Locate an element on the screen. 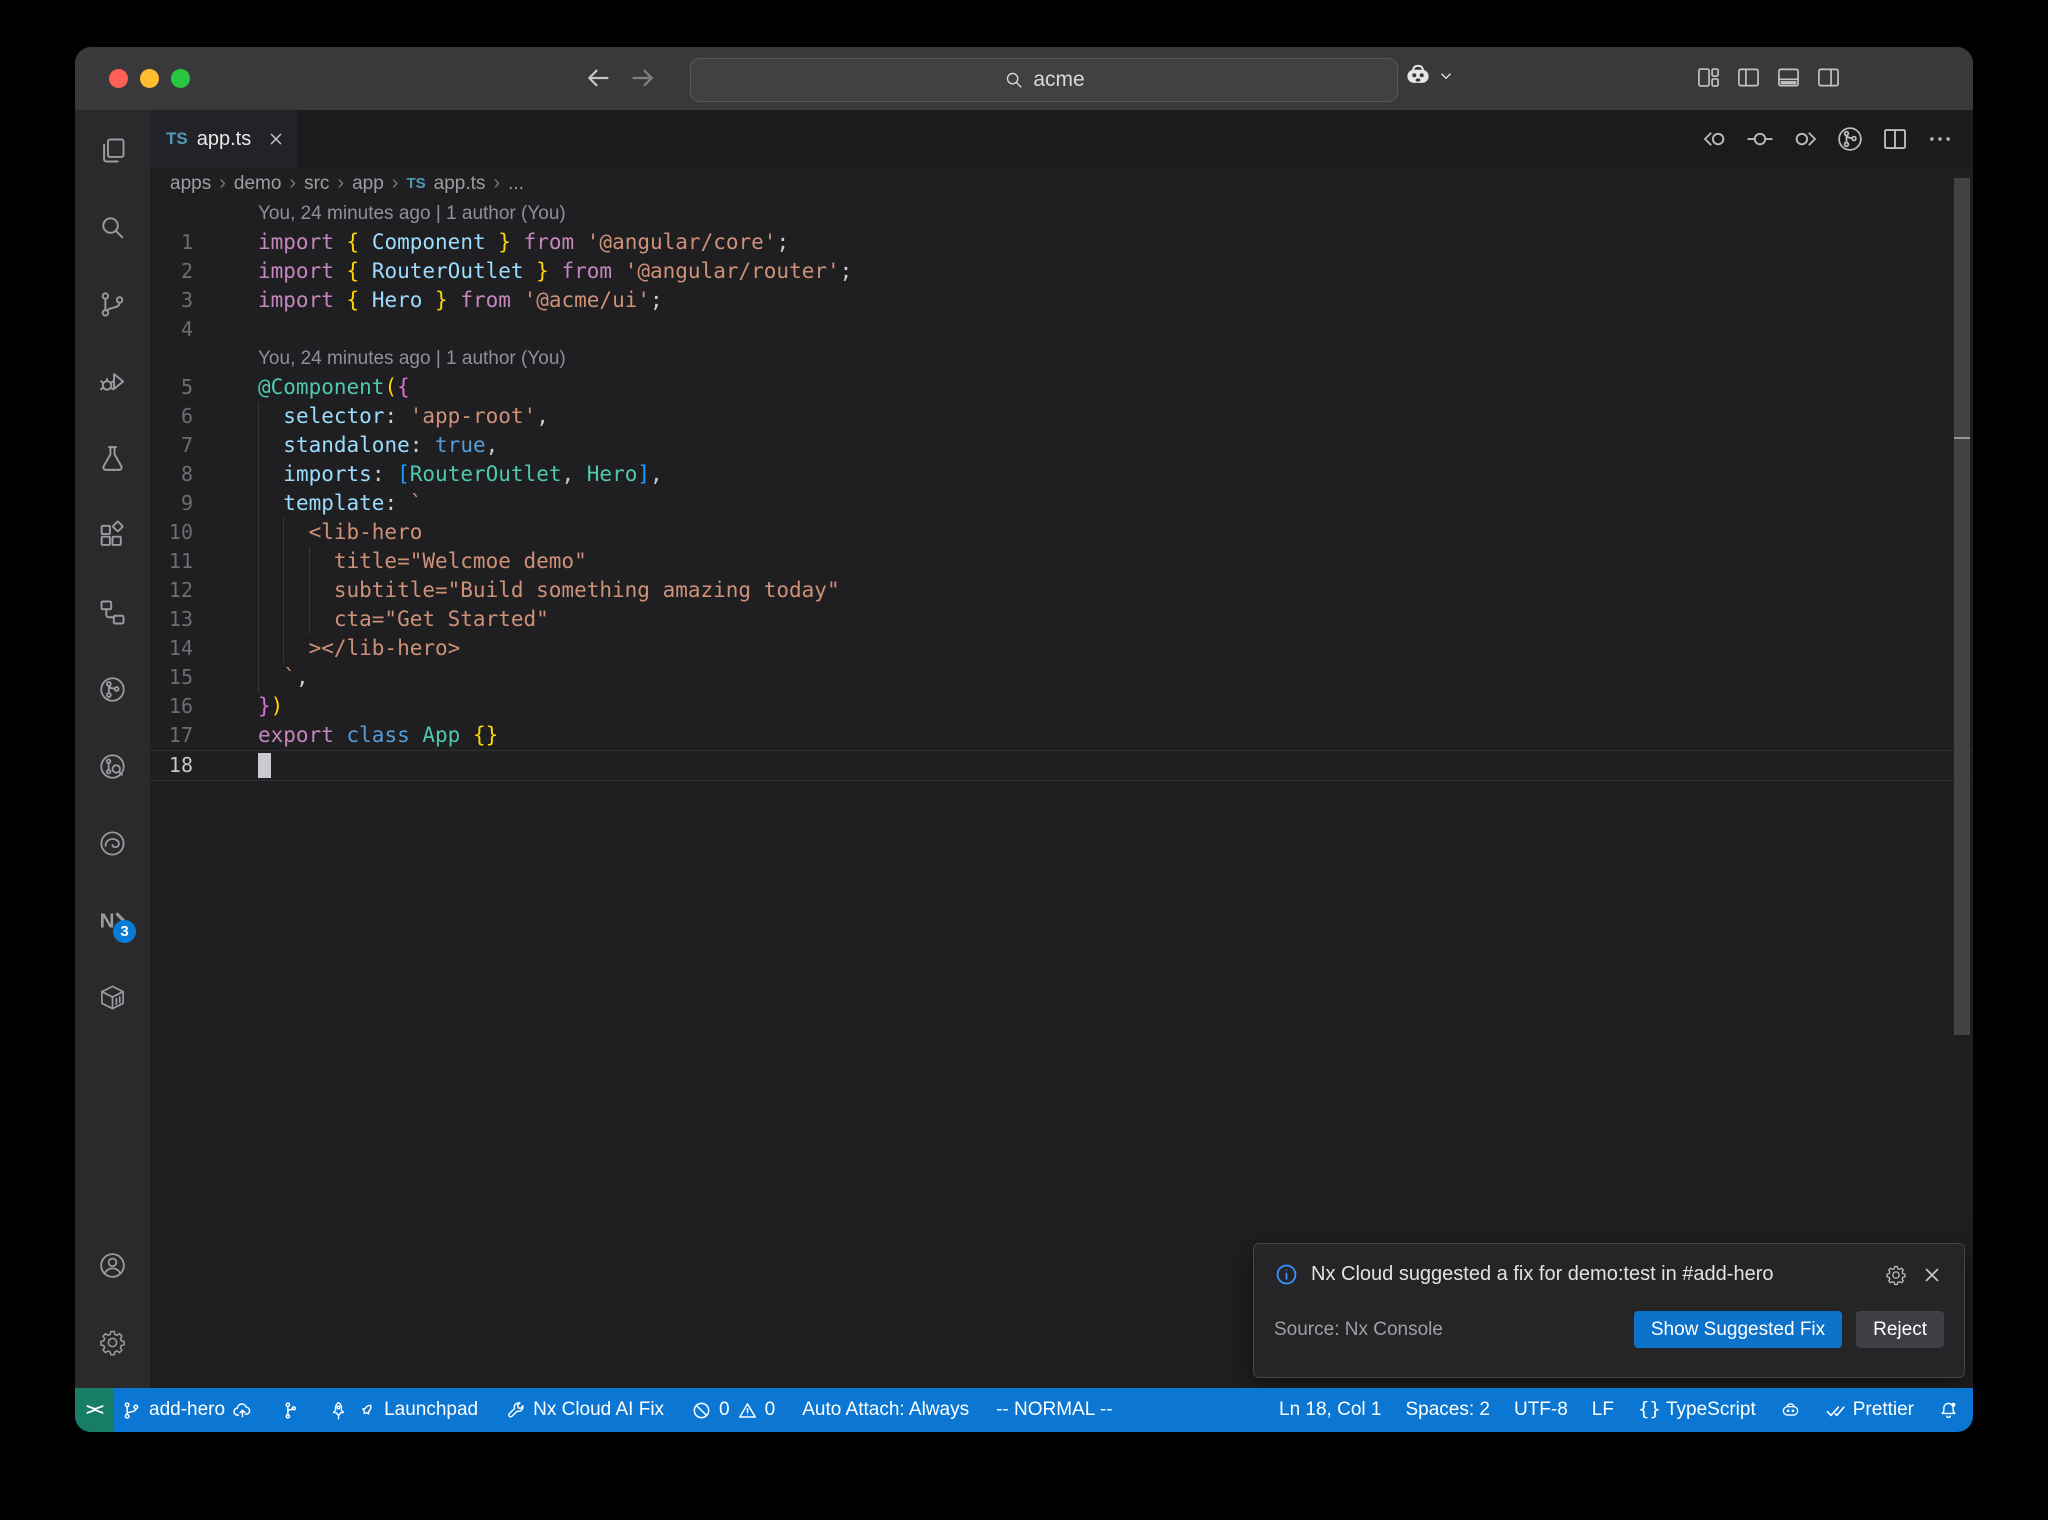 This screenshot has width=2048, height=1520. scrollbar-thumb is located at coordinates (1962, 606).